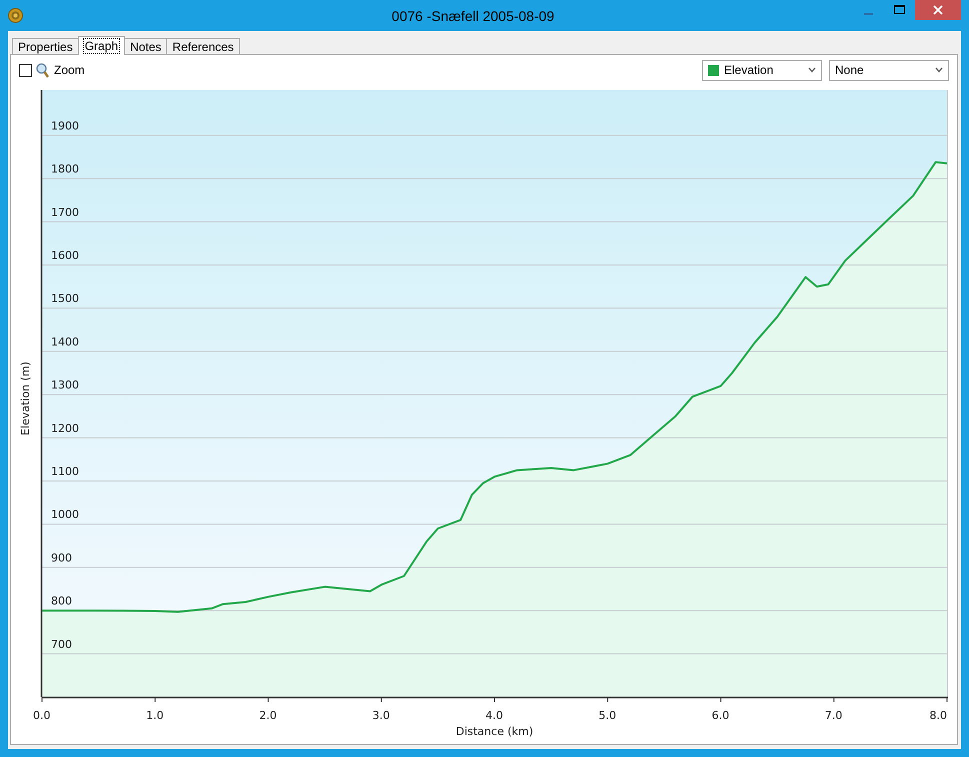  Describe the element at coordinates (889, 70) in the screenshot. I see `compare-dropdown: None` at that location.